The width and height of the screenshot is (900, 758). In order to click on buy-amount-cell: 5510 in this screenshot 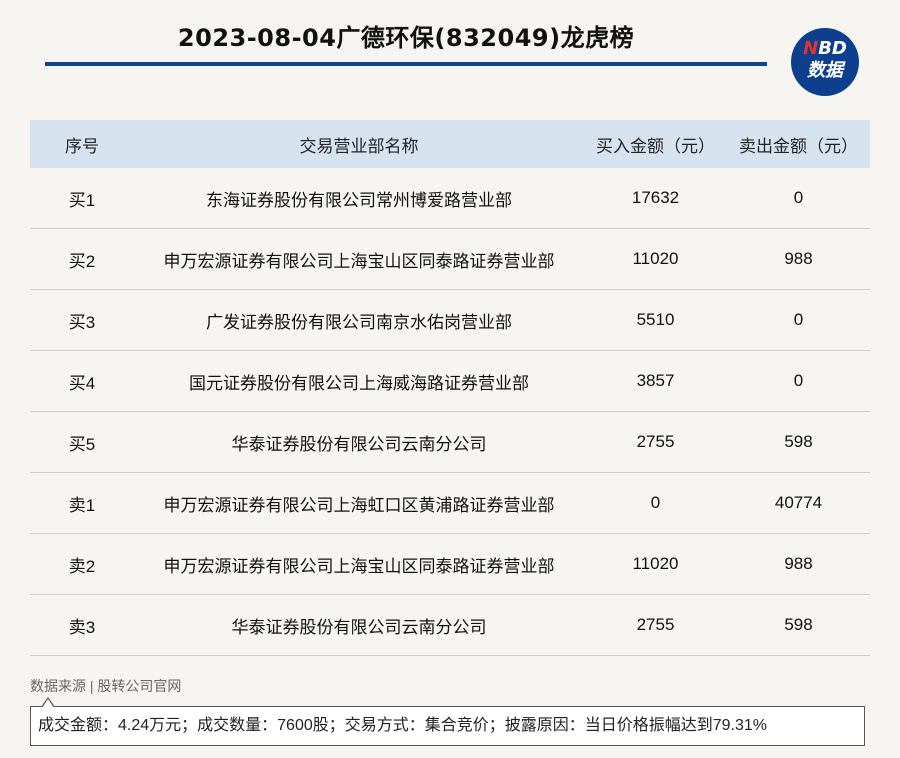, I will do `click(655, 319)`.